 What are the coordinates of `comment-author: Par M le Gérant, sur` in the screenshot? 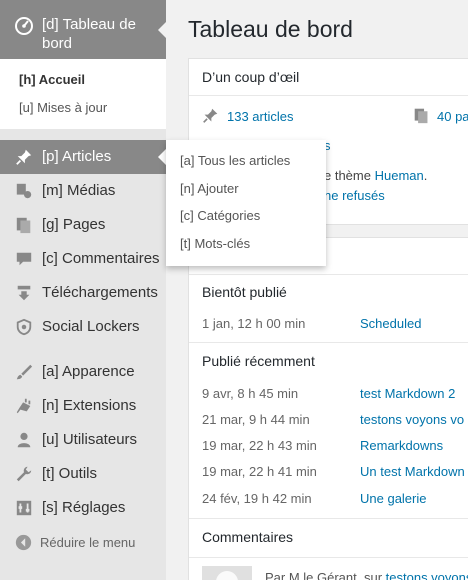 It's located at (325, 575).